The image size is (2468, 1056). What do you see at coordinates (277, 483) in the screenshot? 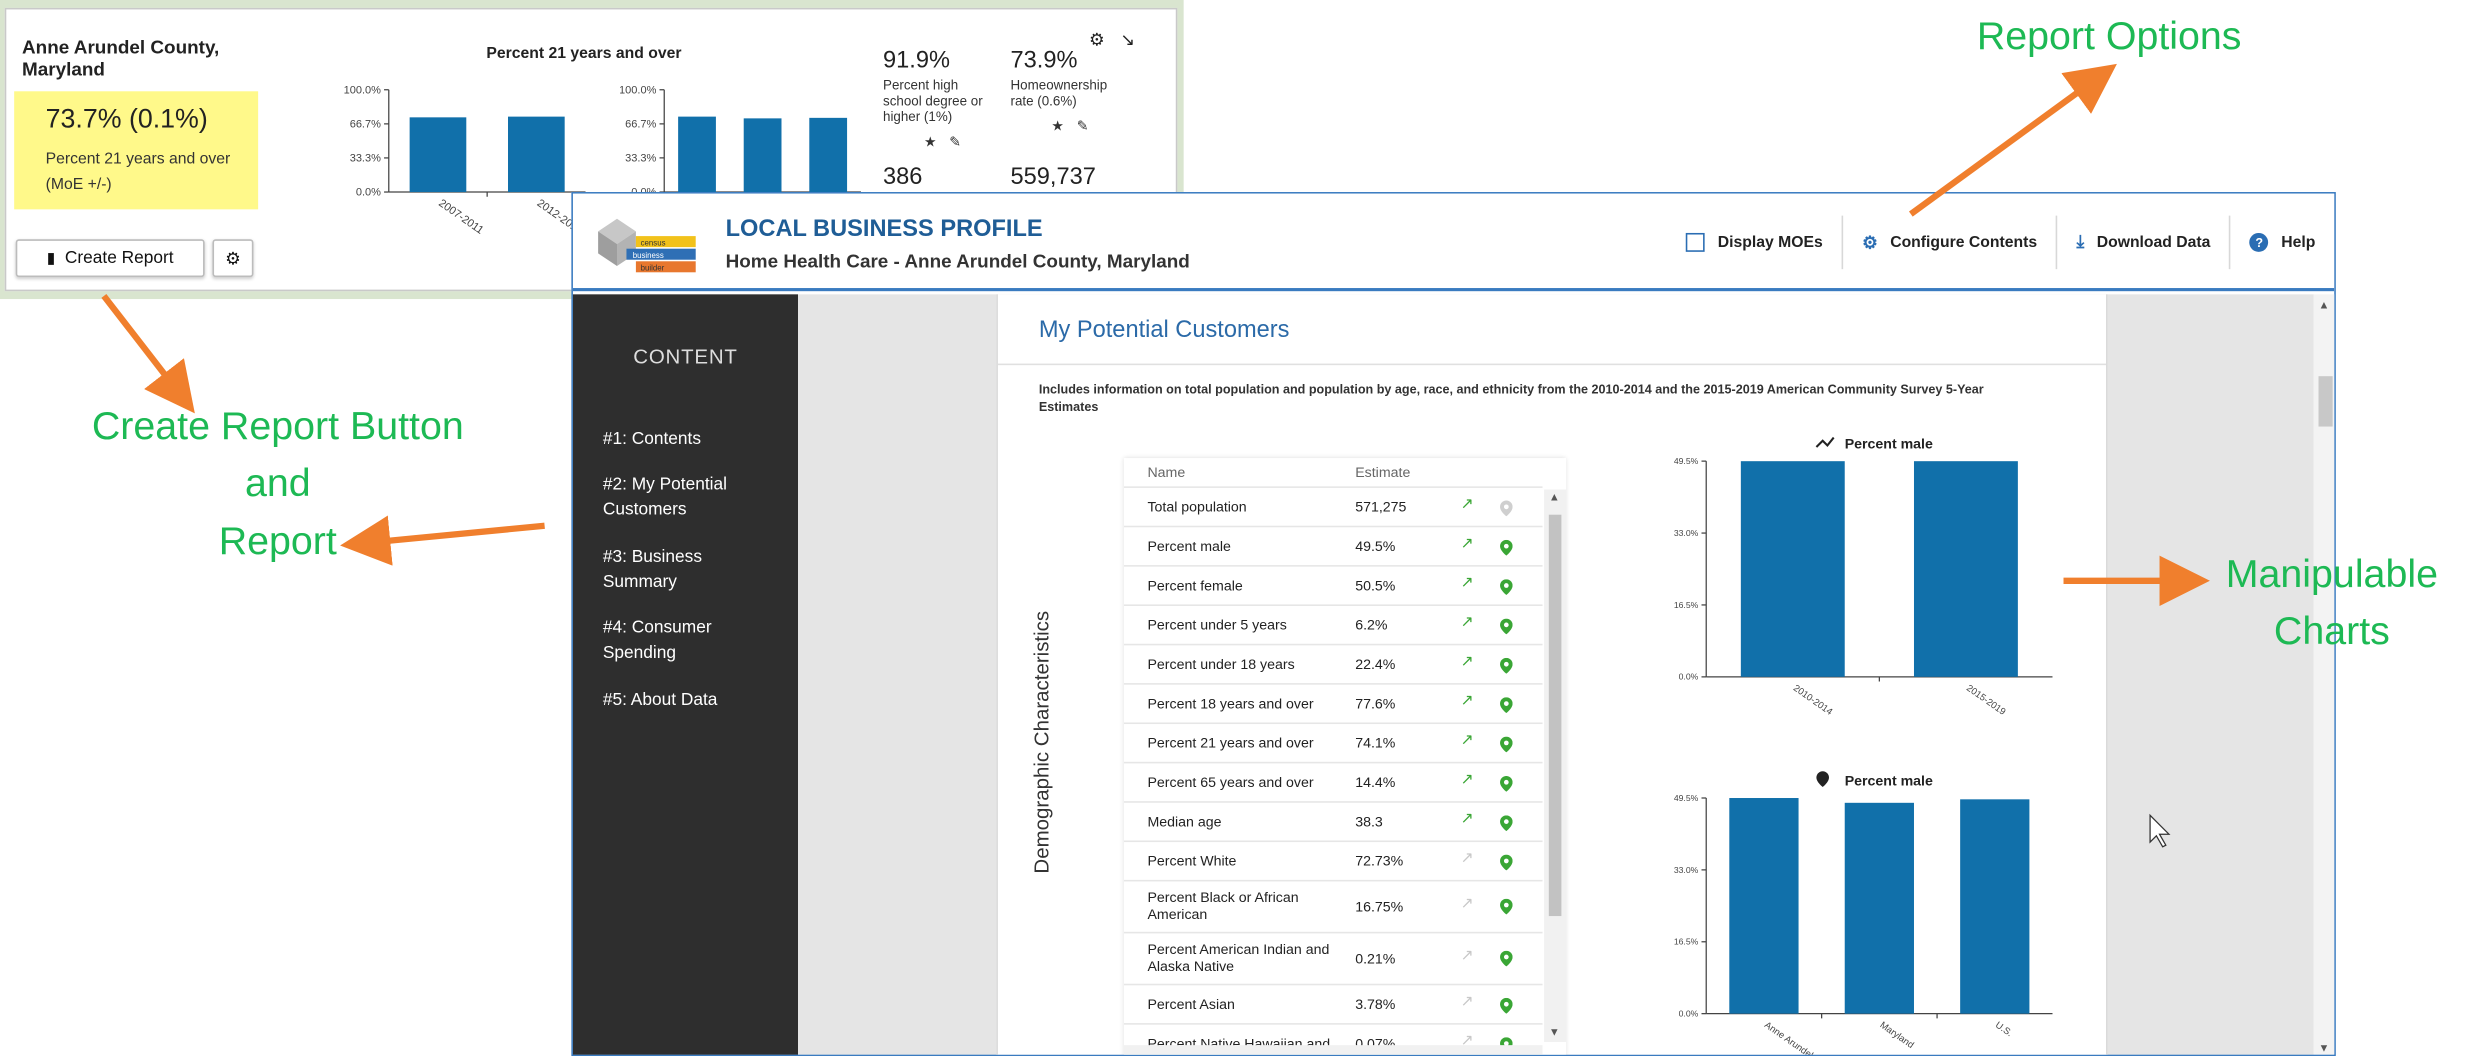
I see `annotation-create-report-2: and` at bounding box center [277, 483].